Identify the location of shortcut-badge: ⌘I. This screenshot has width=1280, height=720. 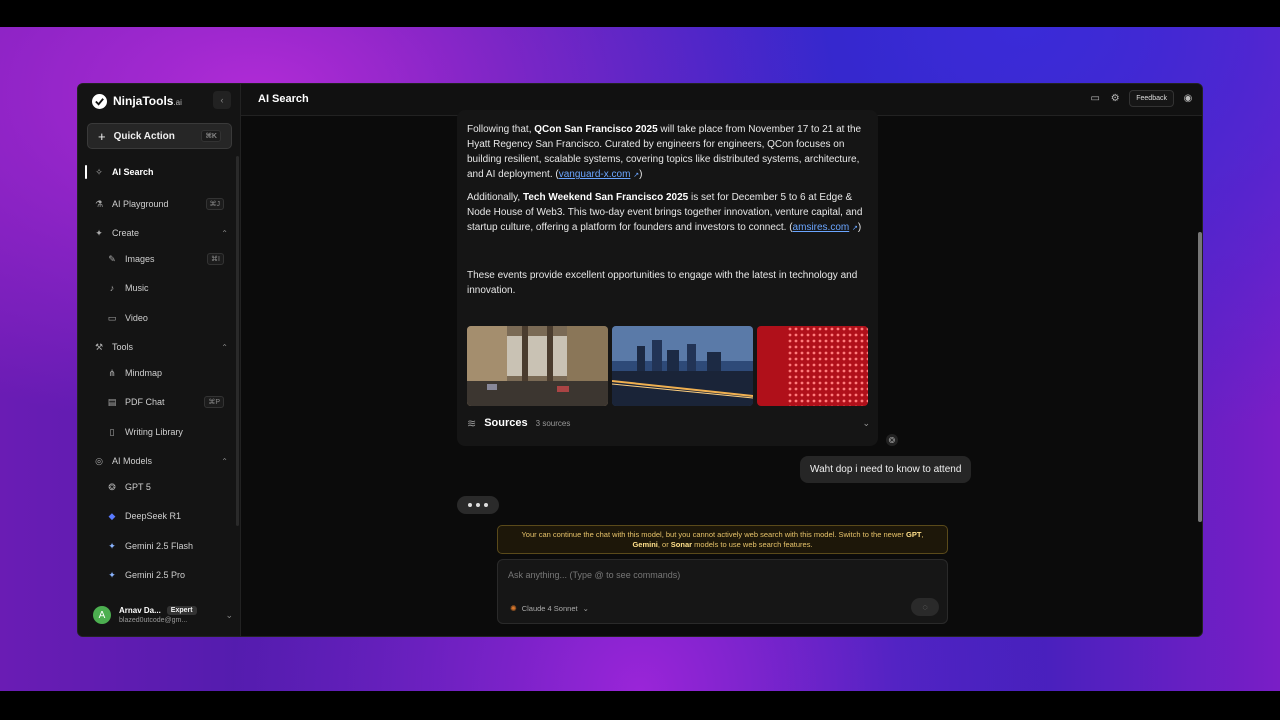
(215, 259).